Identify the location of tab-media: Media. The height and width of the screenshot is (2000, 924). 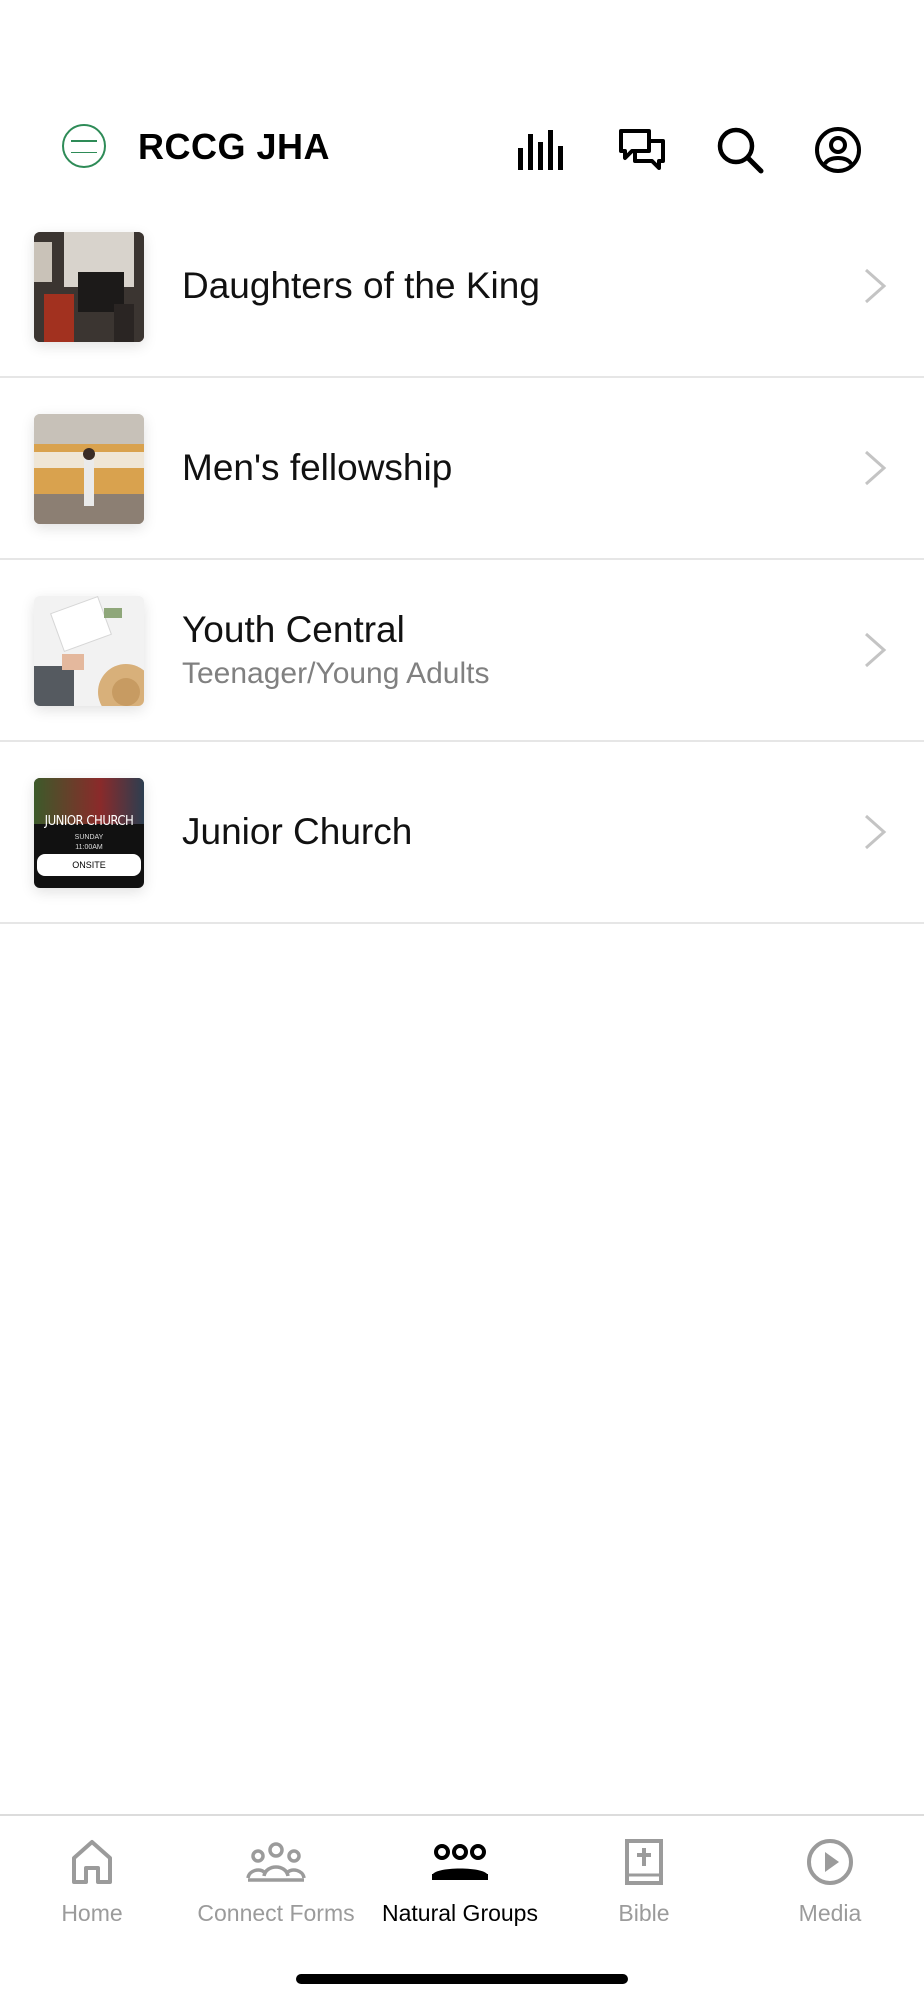
(830, 1889).